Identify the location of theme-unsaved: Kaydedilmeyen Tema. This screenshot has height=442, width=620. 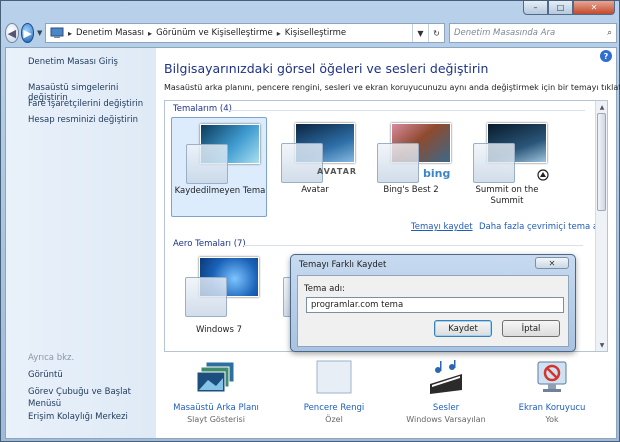
(219, 167).